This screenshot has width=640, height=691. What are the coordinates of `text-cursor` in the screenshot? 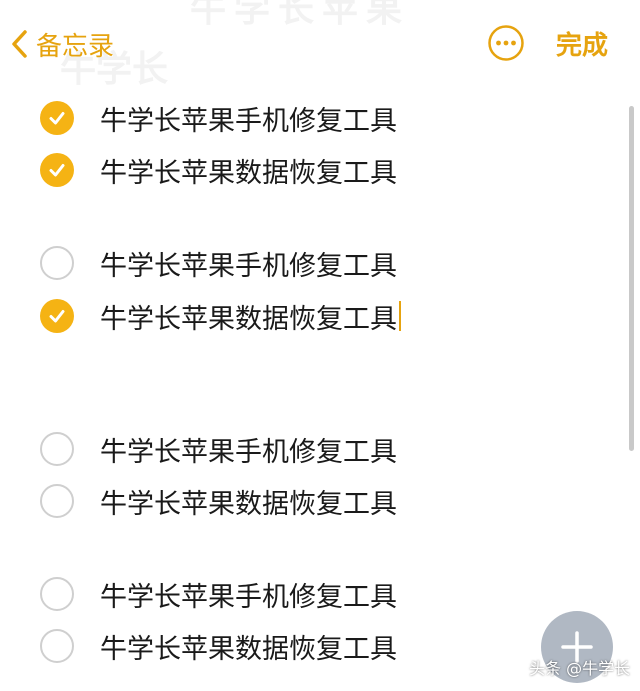 It's located at (400, 316).